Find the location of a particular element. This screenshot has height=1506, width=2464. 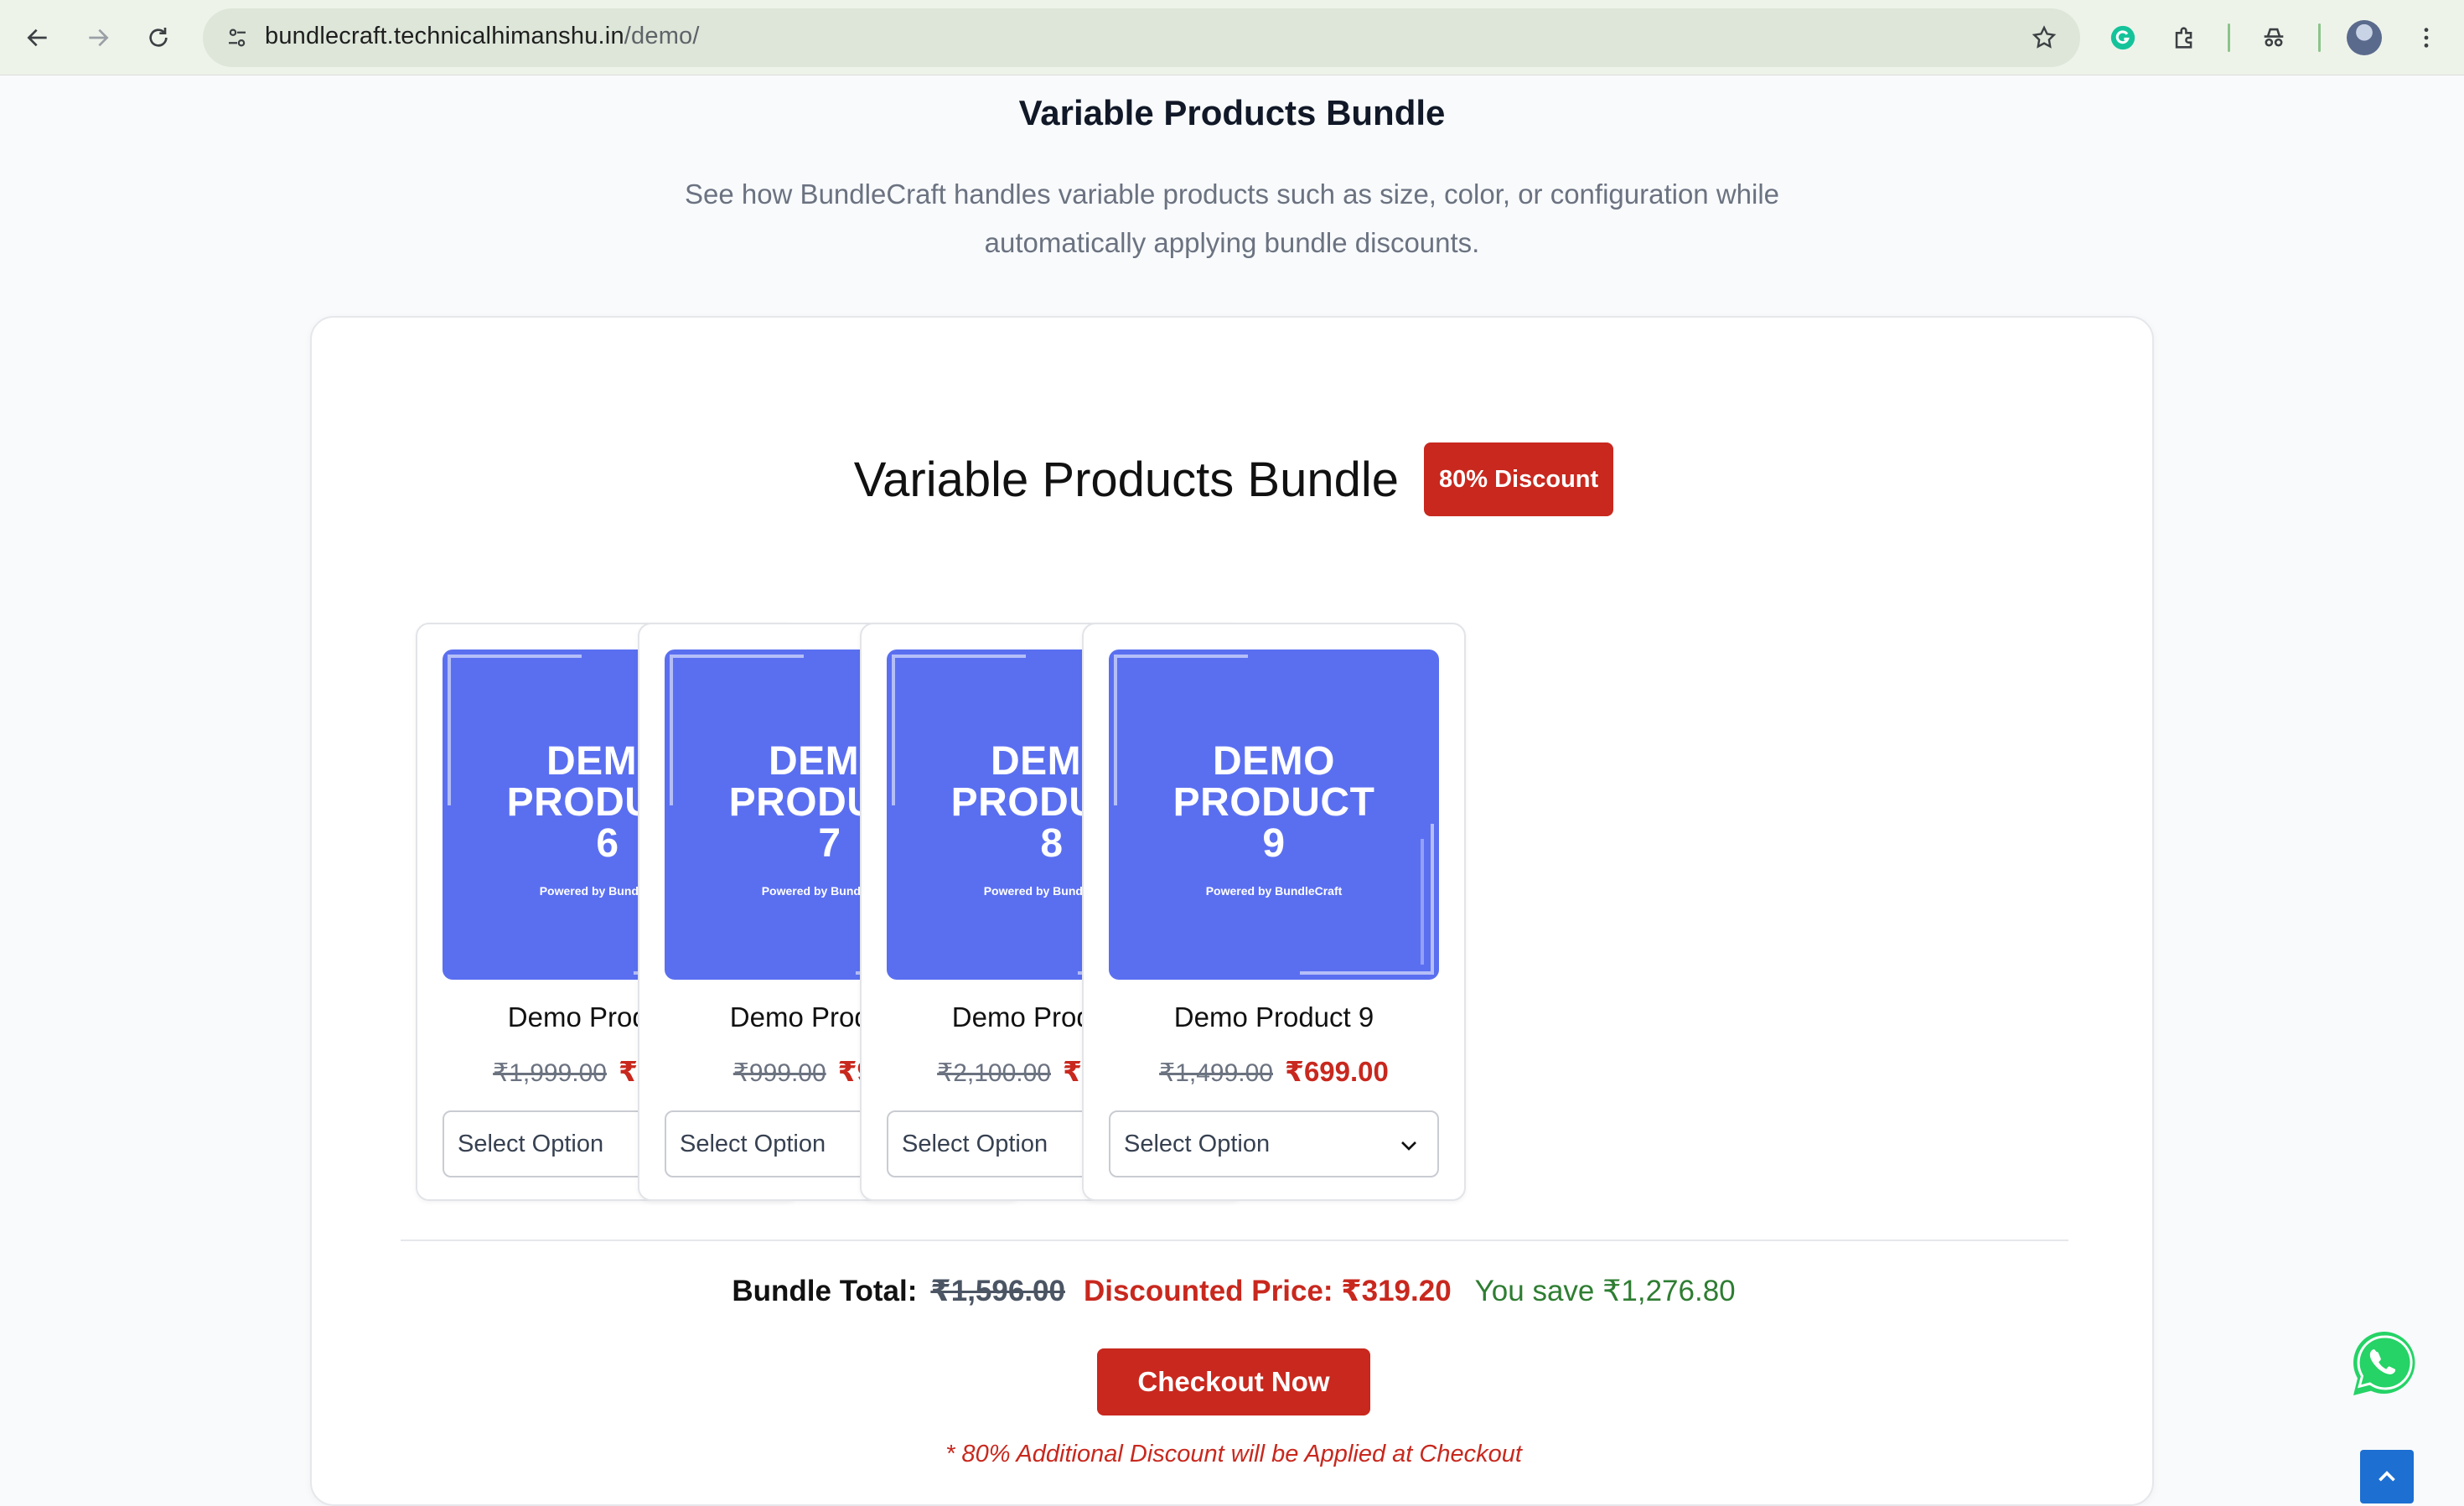

star-icon is located at coordinates (2044, 37).